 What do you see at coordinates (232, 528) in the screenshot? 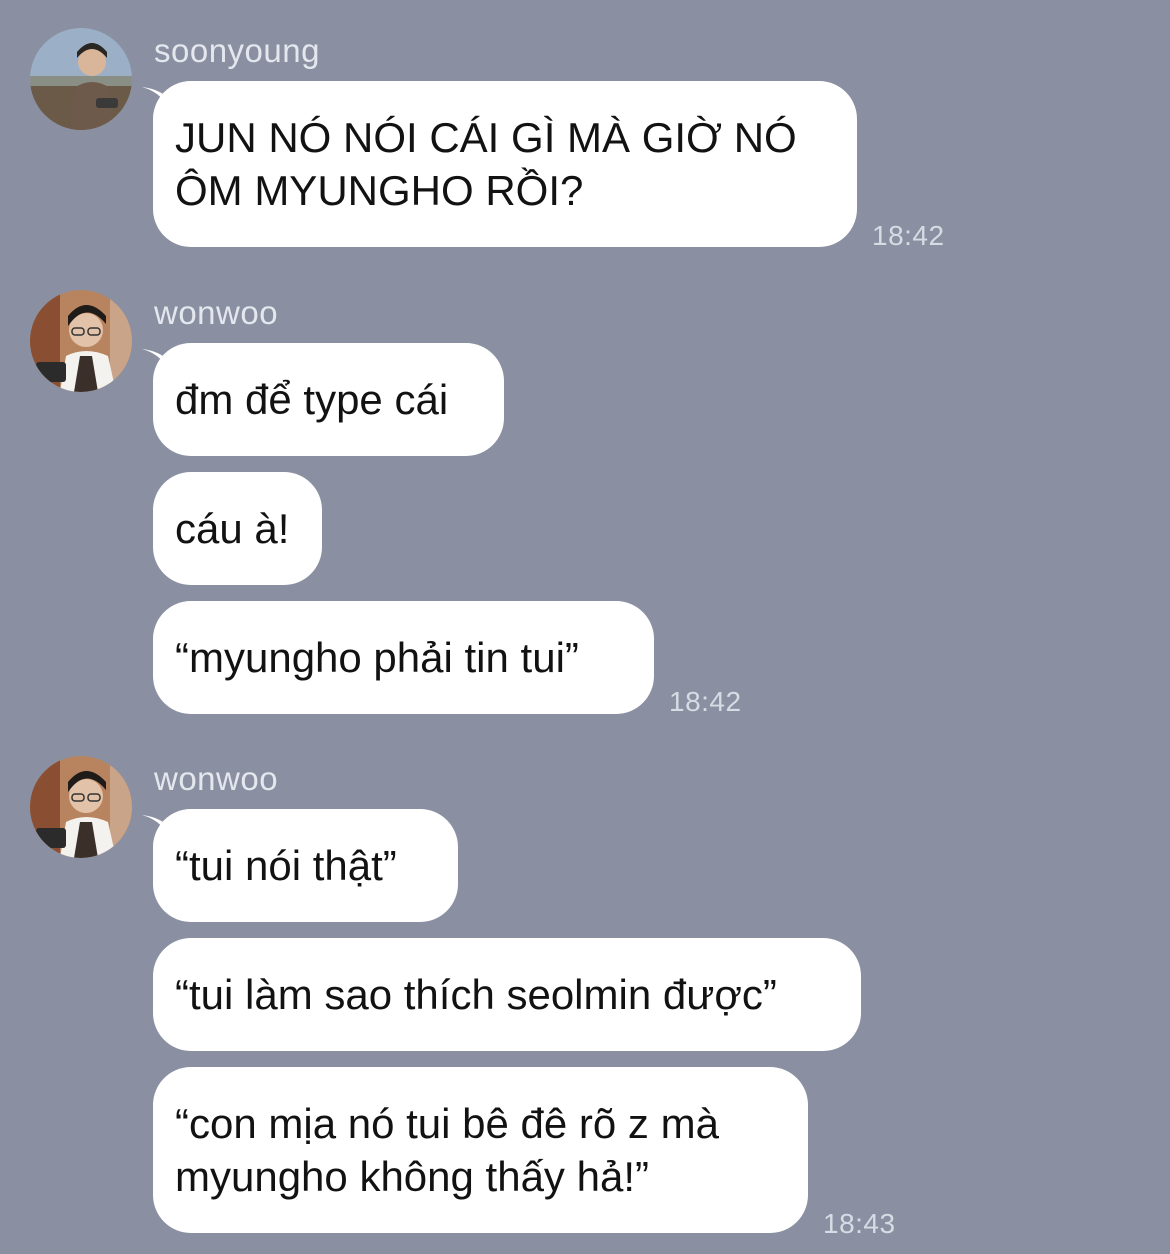
I see `message-text: cáu à!` at bounding box center [232, 528].